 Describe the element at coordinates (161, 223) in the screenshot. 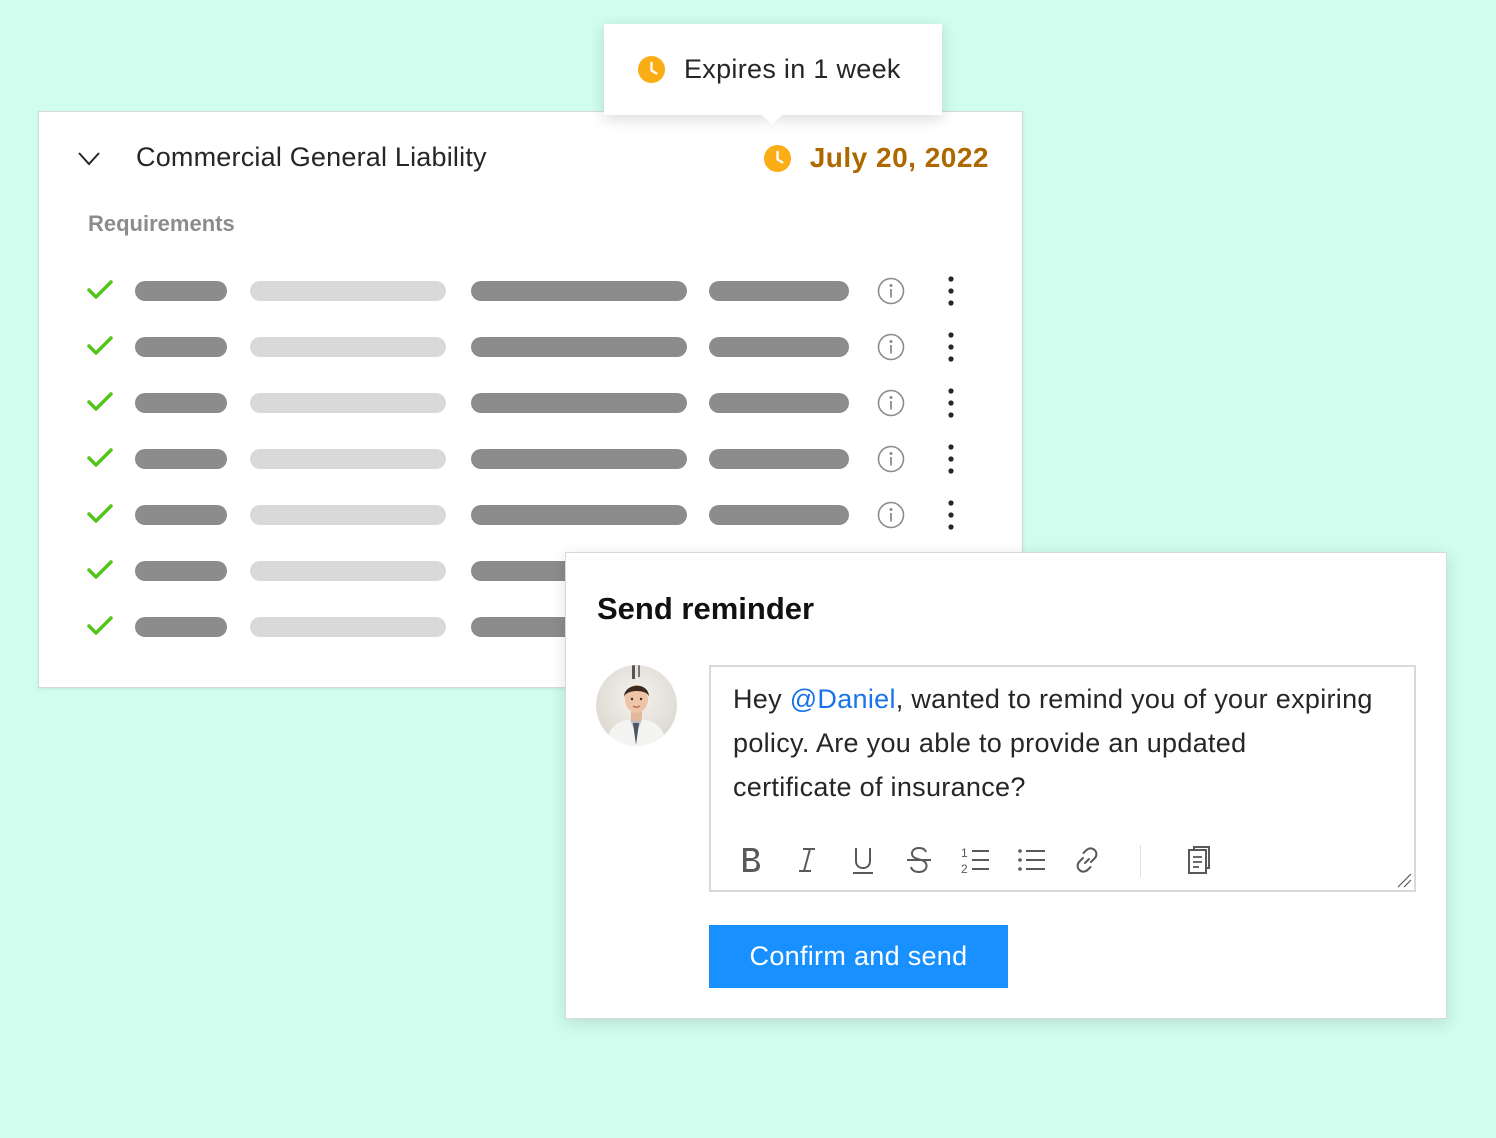

I see `requirements-label: Requirements` at that location.